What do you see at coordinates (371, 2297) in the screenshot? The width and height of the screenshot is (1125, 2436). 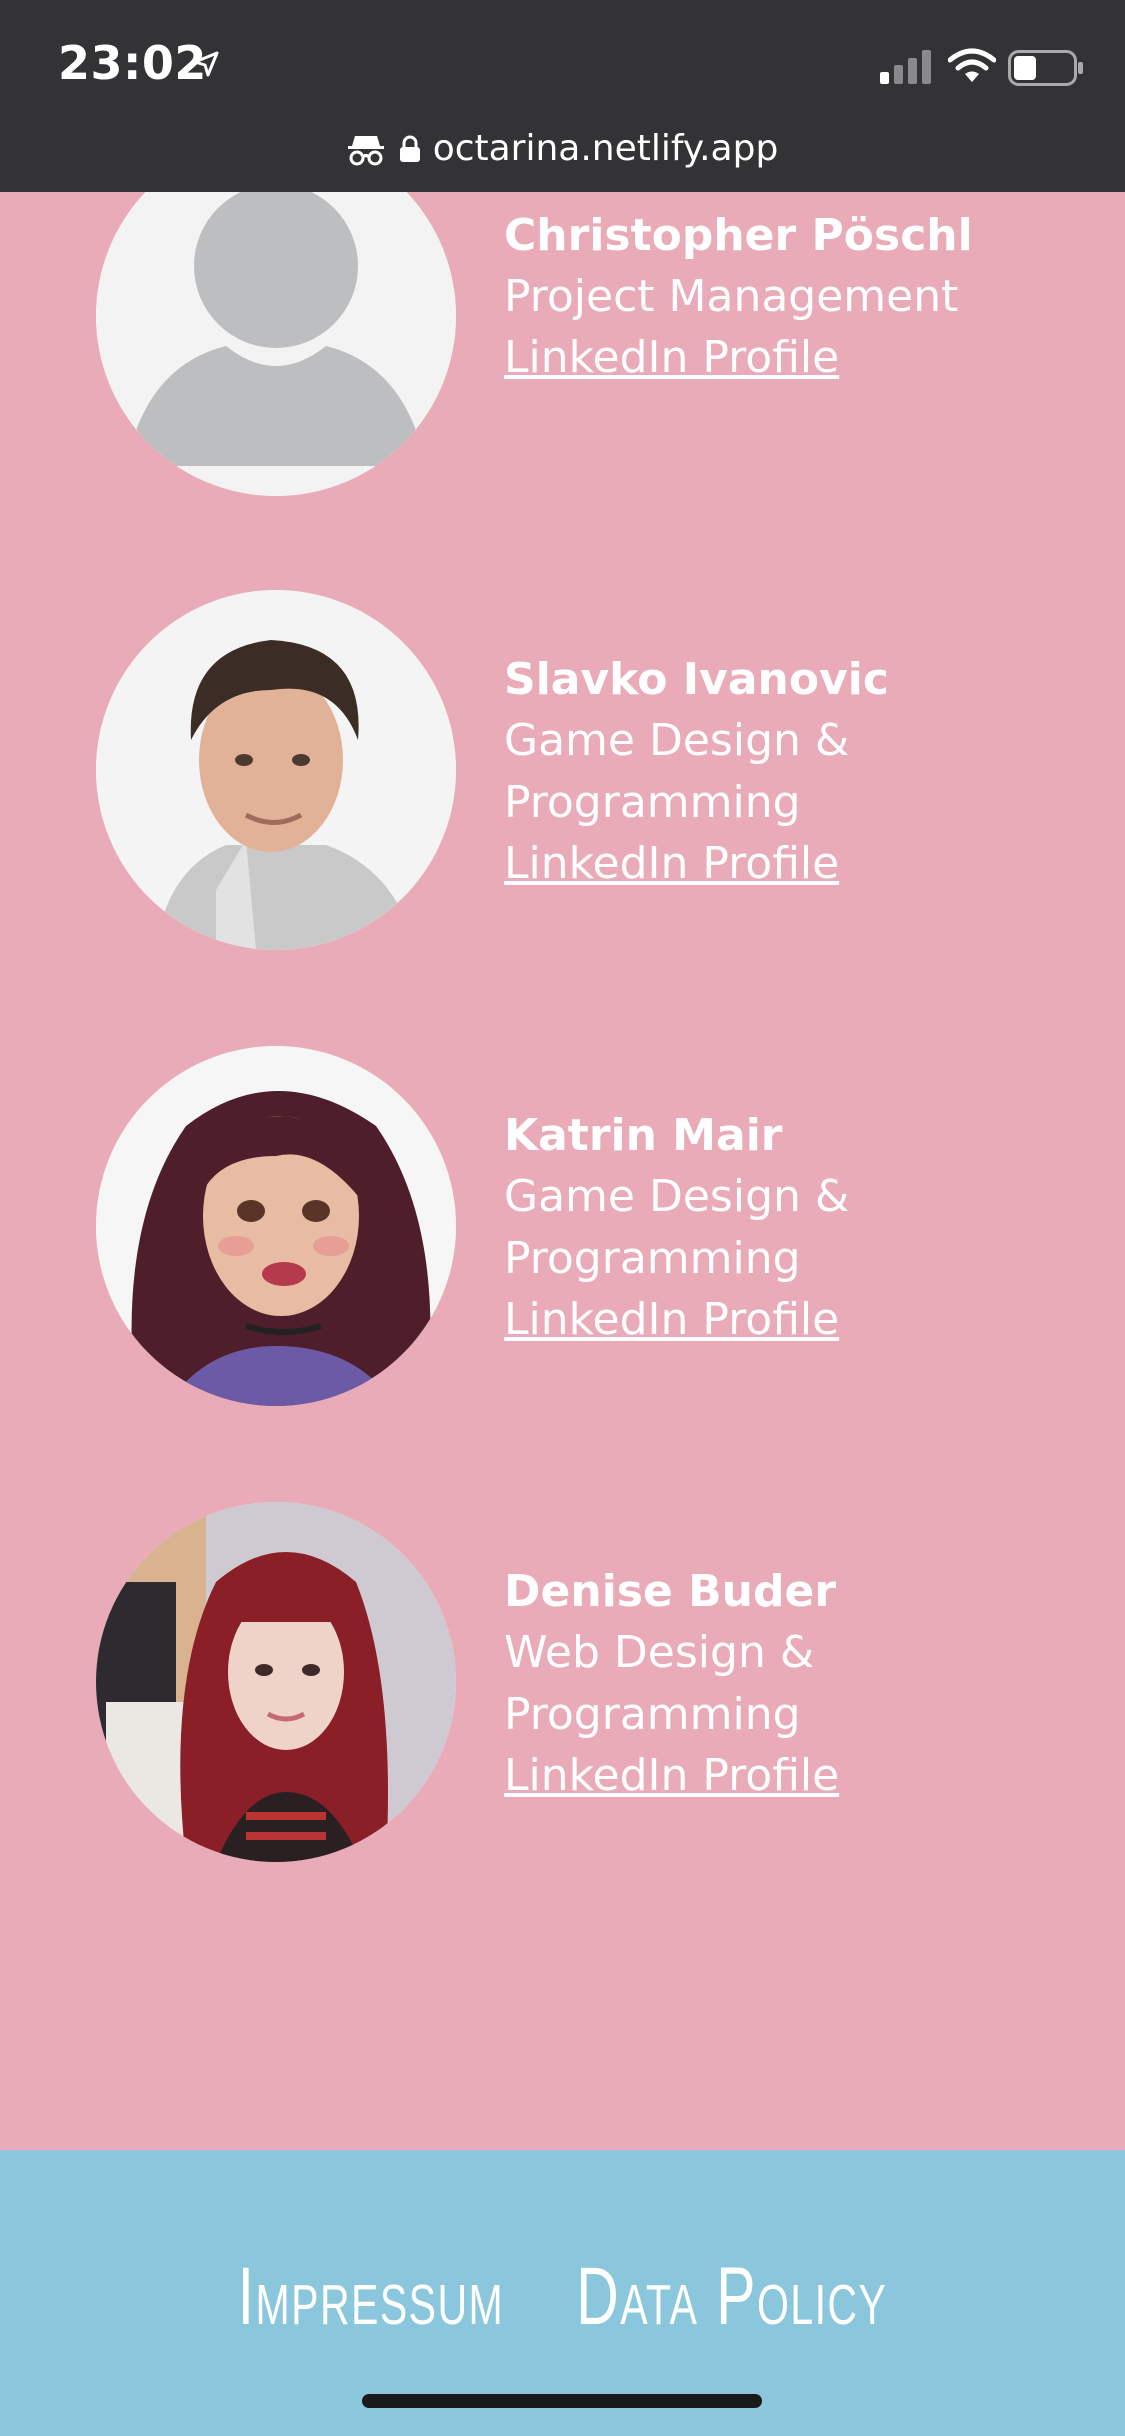 I see `impressum-link: Impressum` at bounding box center [371, 2297].